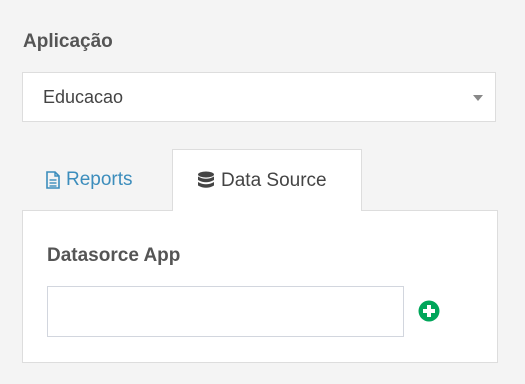  What do you see at coordinates (114, 255) in the screenshot?
I see `datasource-app-label: Datasorce App` at bounding box center [114, 255].